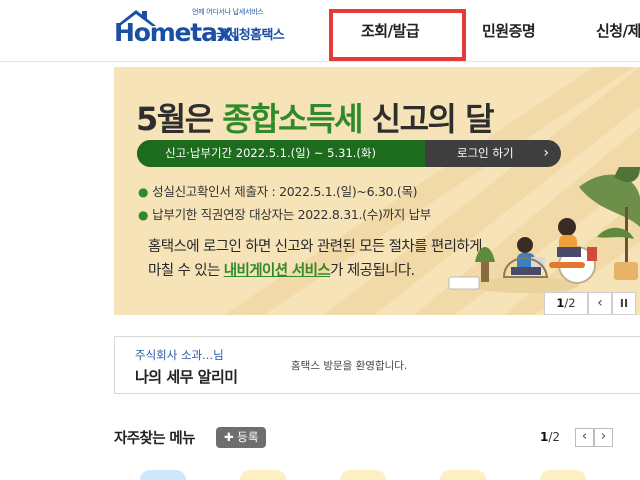  I want to click on favorite-prev-button: ‹, so click(584, 437).